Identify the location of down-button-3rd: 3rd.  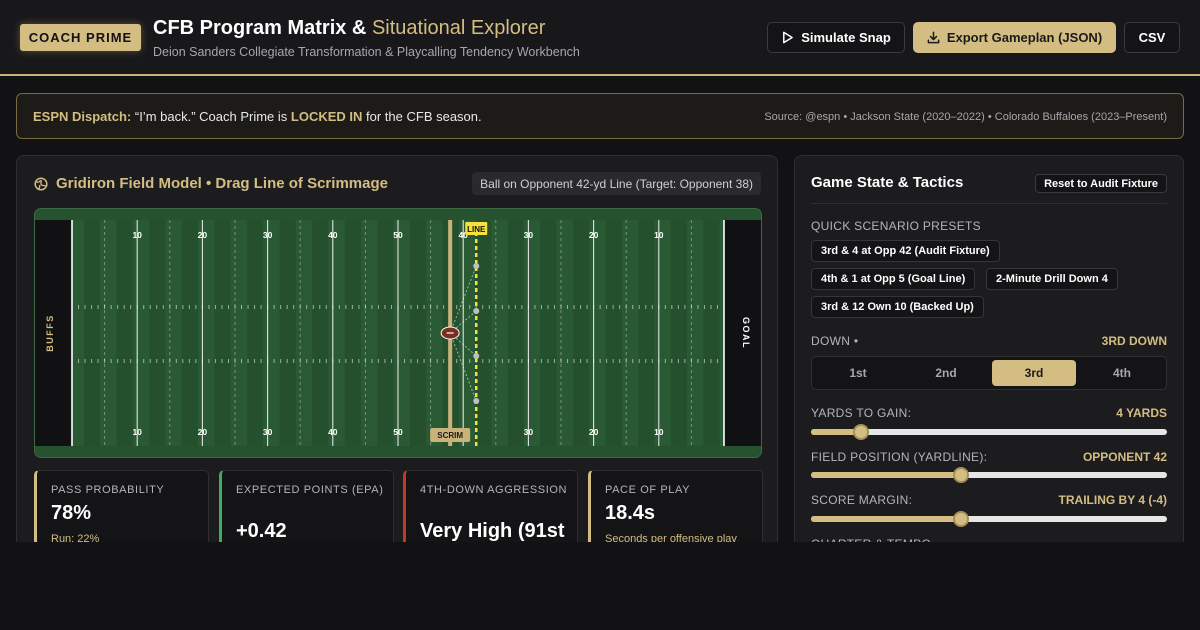
(1034, 373).